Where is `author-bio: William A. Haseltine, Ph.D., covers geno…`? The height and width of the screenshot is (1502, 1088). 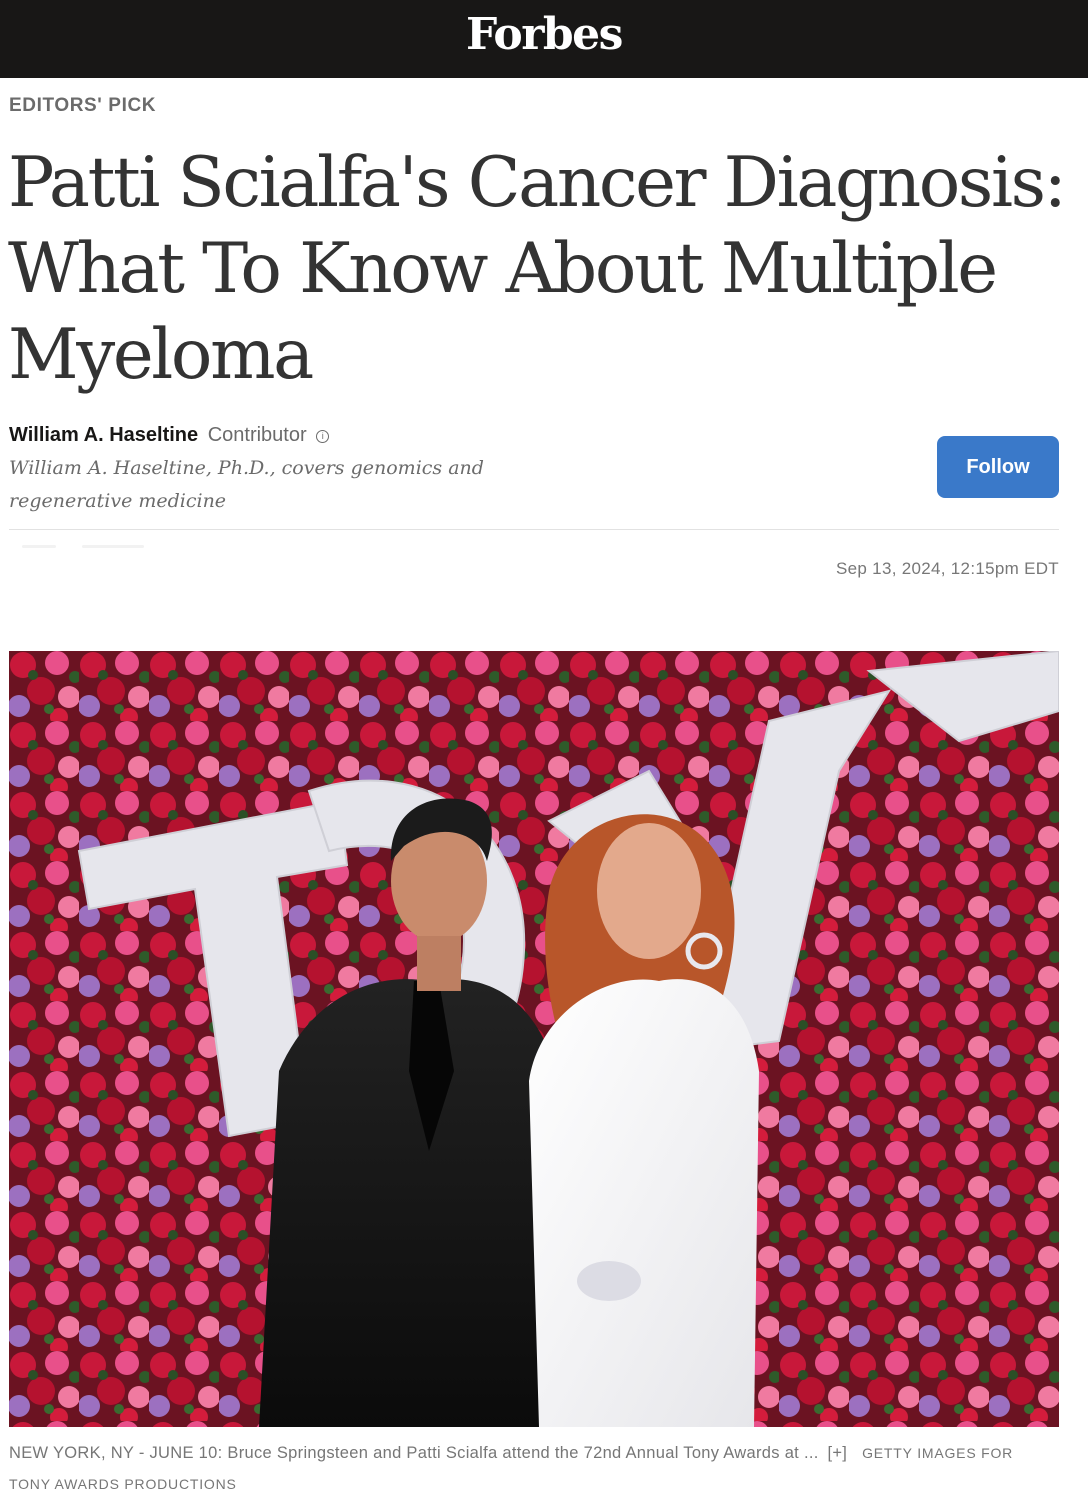 author-bio: William A. Haseltine, Ph.D., covers geno… is located at coordinates (289, 485).